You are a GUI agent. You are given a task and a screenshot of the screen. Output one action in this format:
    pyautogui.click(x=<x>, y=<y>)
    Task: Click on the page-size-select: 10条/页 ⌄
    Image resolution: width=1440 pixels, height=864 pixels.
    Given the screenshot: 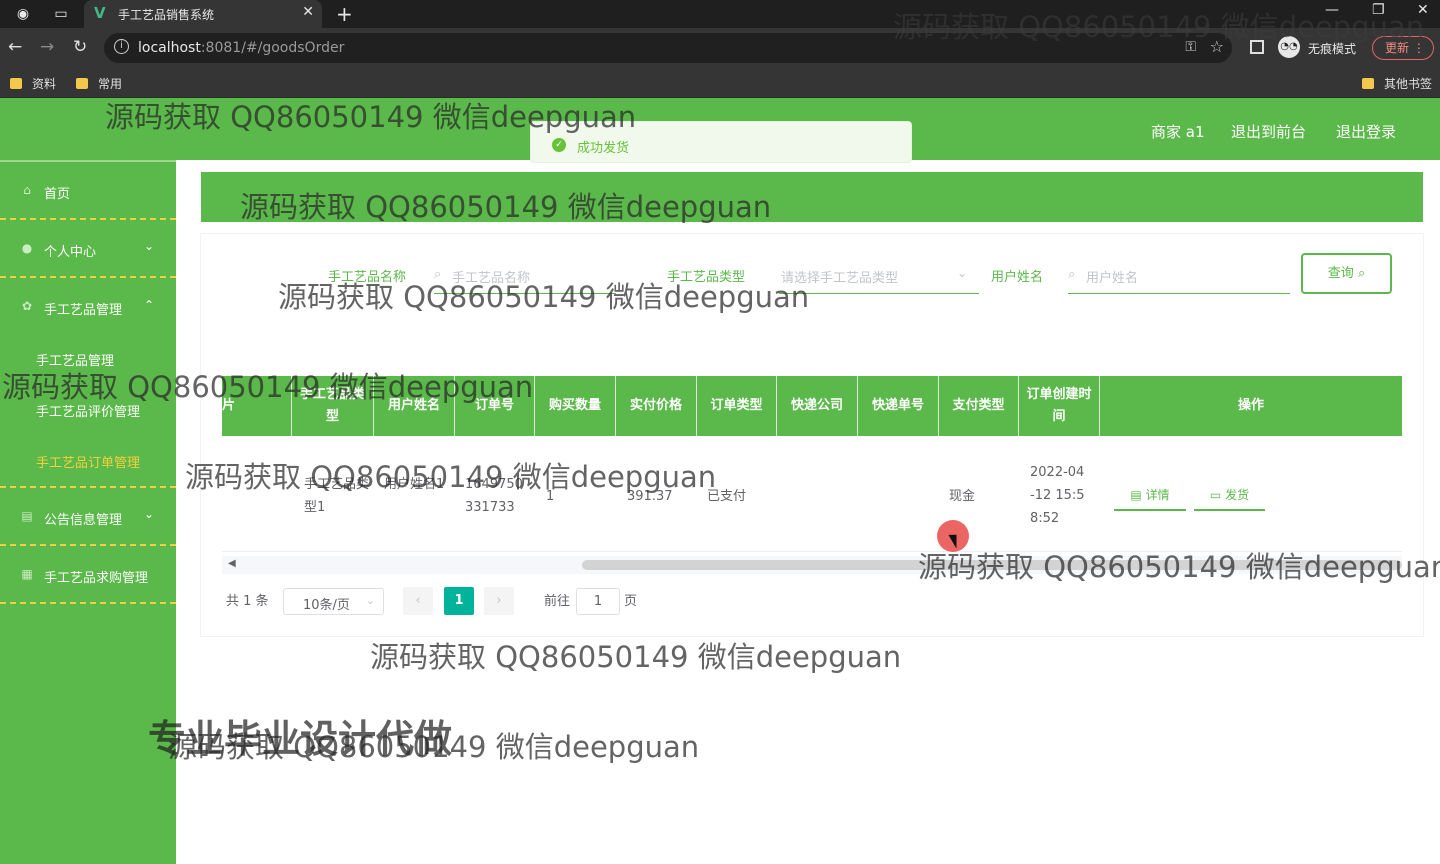 What is the action you would take?
    pyautogui.click(x=333, y=601)
    